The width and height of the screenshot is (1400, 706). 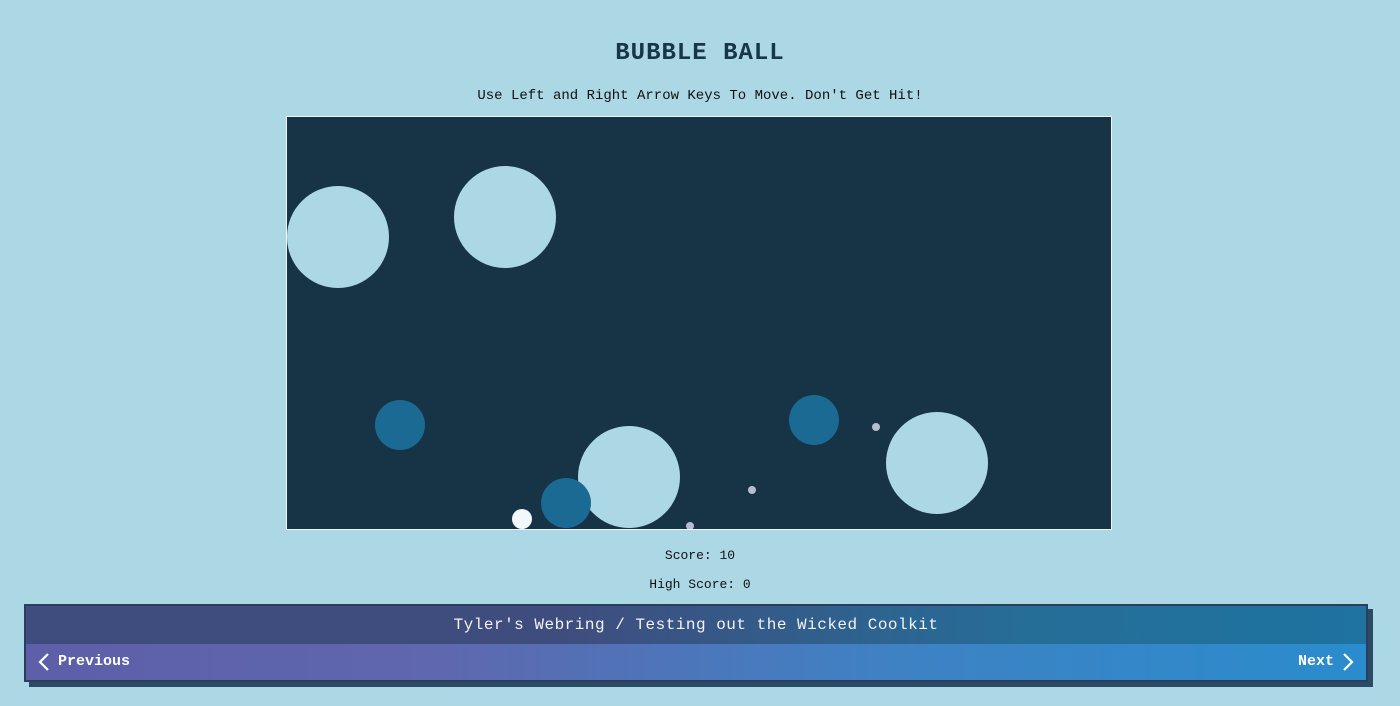 I want to click on next-link: Next, so click(x=1326, y=662).